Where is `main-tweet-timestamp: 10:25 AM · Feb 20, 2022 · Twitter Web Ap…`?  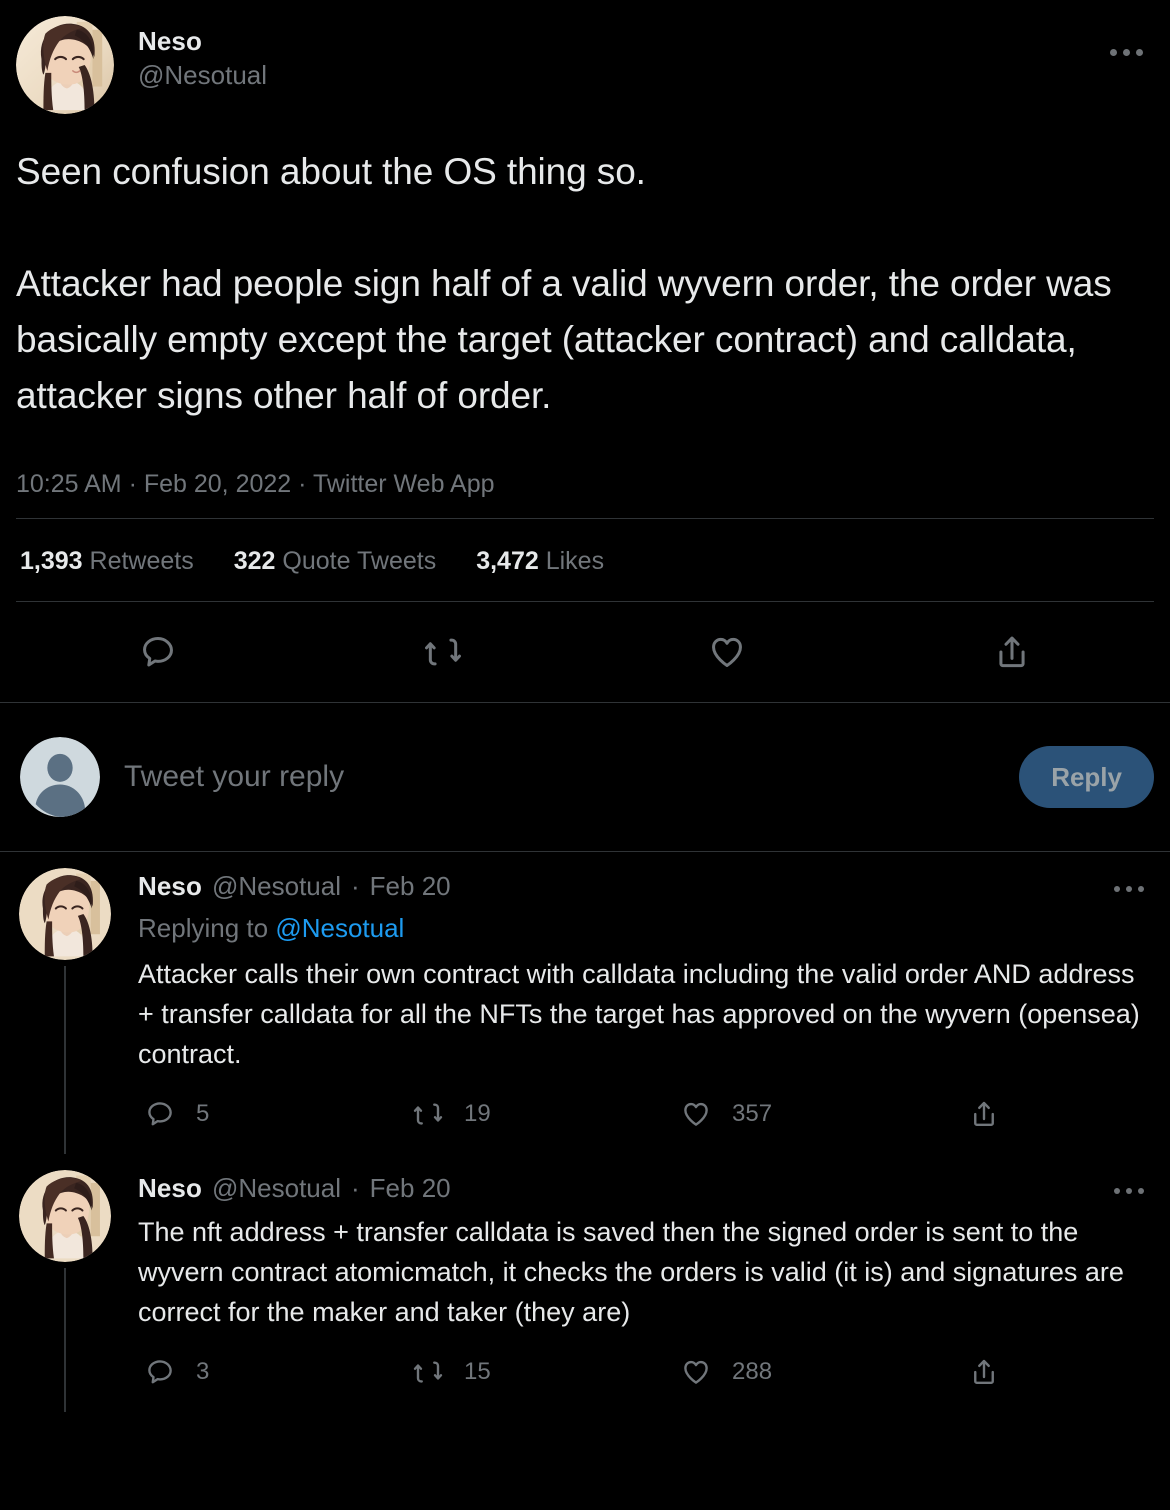
main-tweet-timestamp: 10:25 AM · Feb 20, 2022 · Twitter Web Ap… is located at coordinates (585, 493).